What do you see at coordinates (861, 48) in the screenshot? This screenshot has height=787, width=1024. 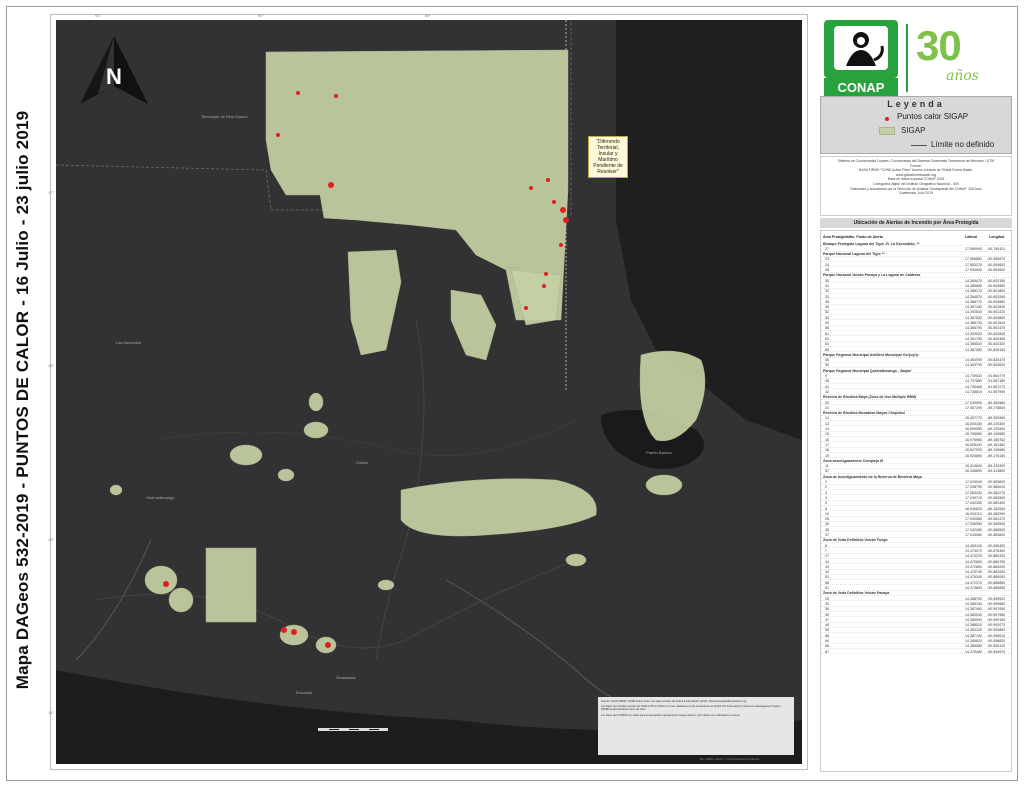 I see `monkey-logo-icon` at bounding box center [861, 48].